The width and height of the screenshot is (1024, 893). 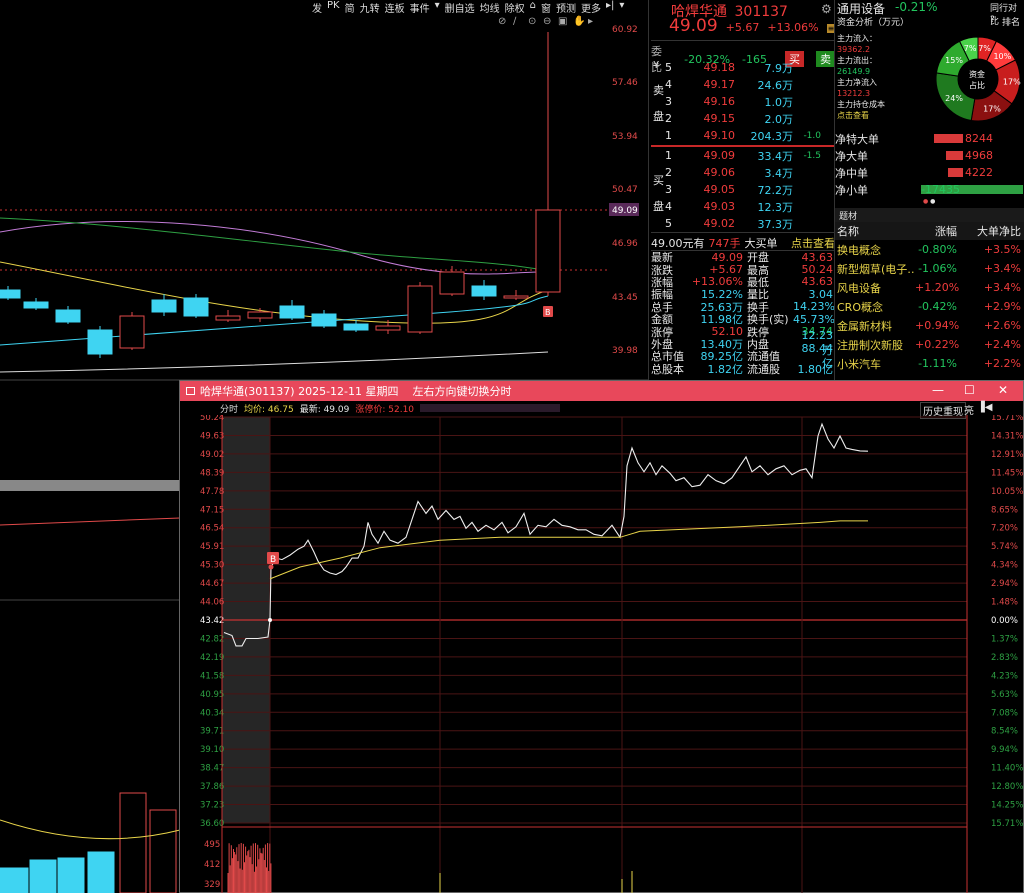 I want to click on theme-tab: 题材, so click(x=848, y=215).